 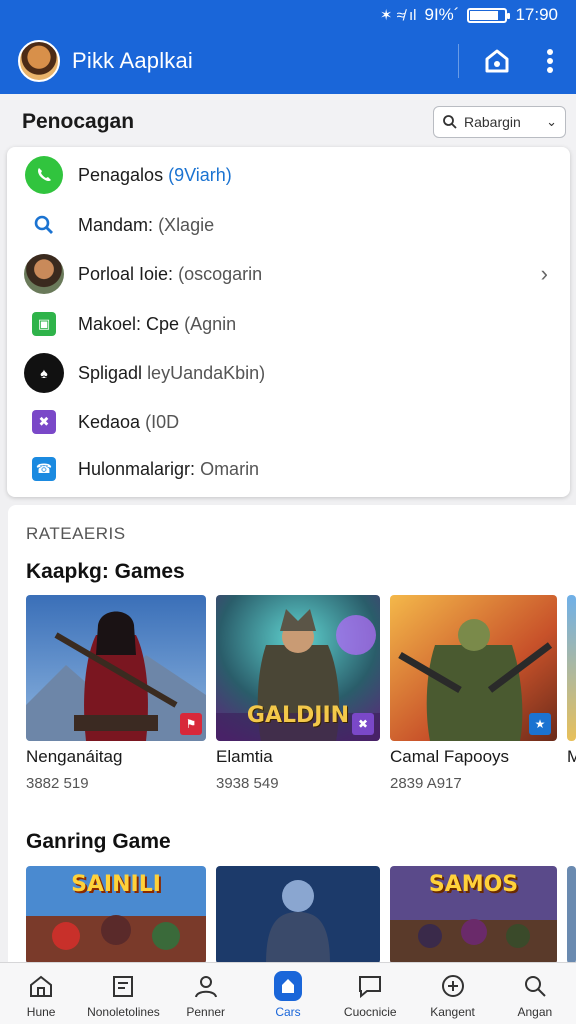 I want to click on menu-item-sub: leyUandaKbin), so click(x=206, y=372).